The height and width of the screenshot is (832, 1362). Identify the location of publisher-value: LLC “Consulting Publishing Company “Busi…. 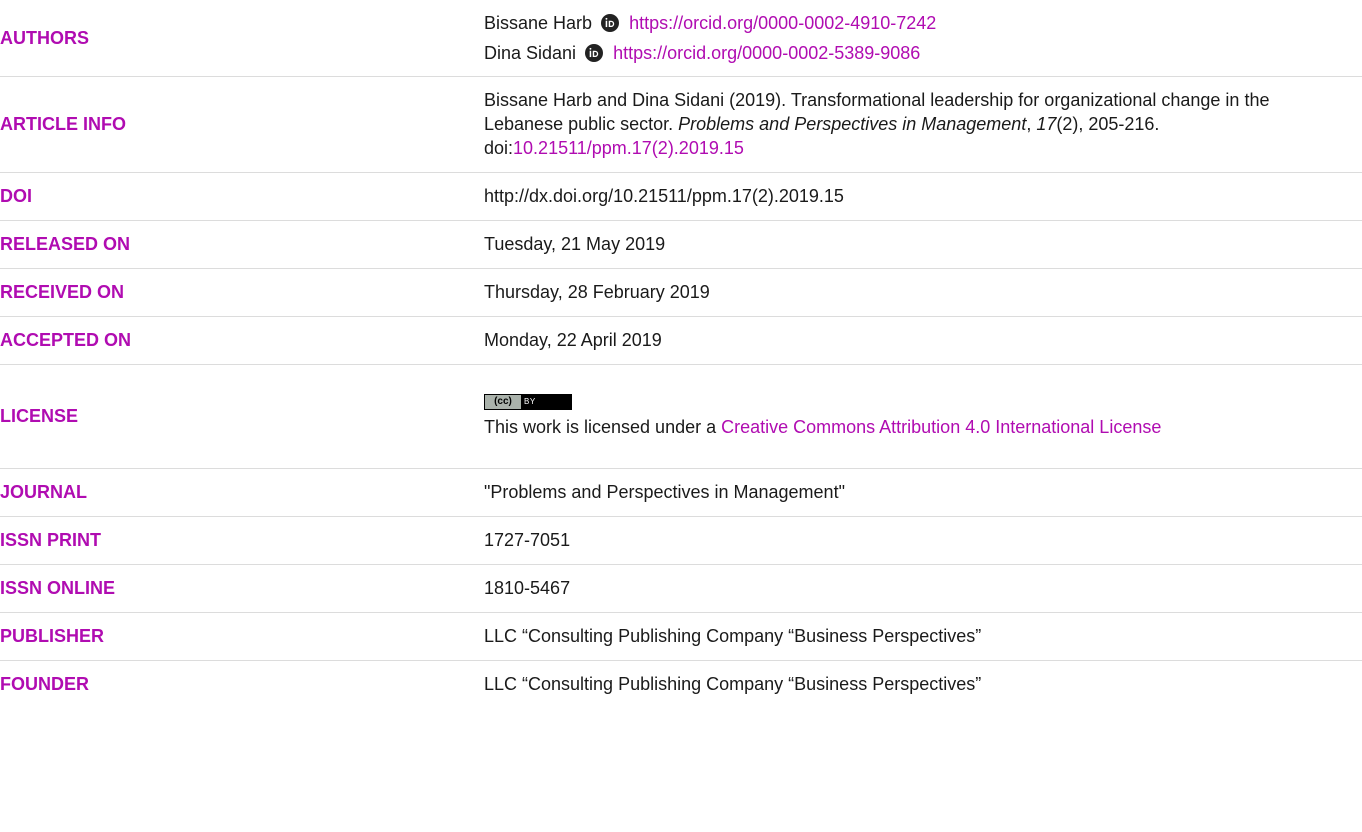
(733, 636).